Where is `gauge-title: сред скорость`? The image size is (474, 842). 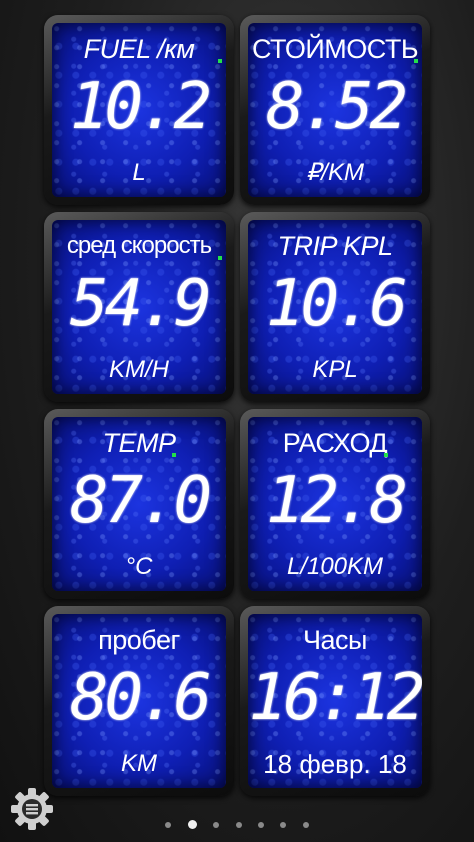
gauge-title: сред скорость is located at coordinates (139, 245).